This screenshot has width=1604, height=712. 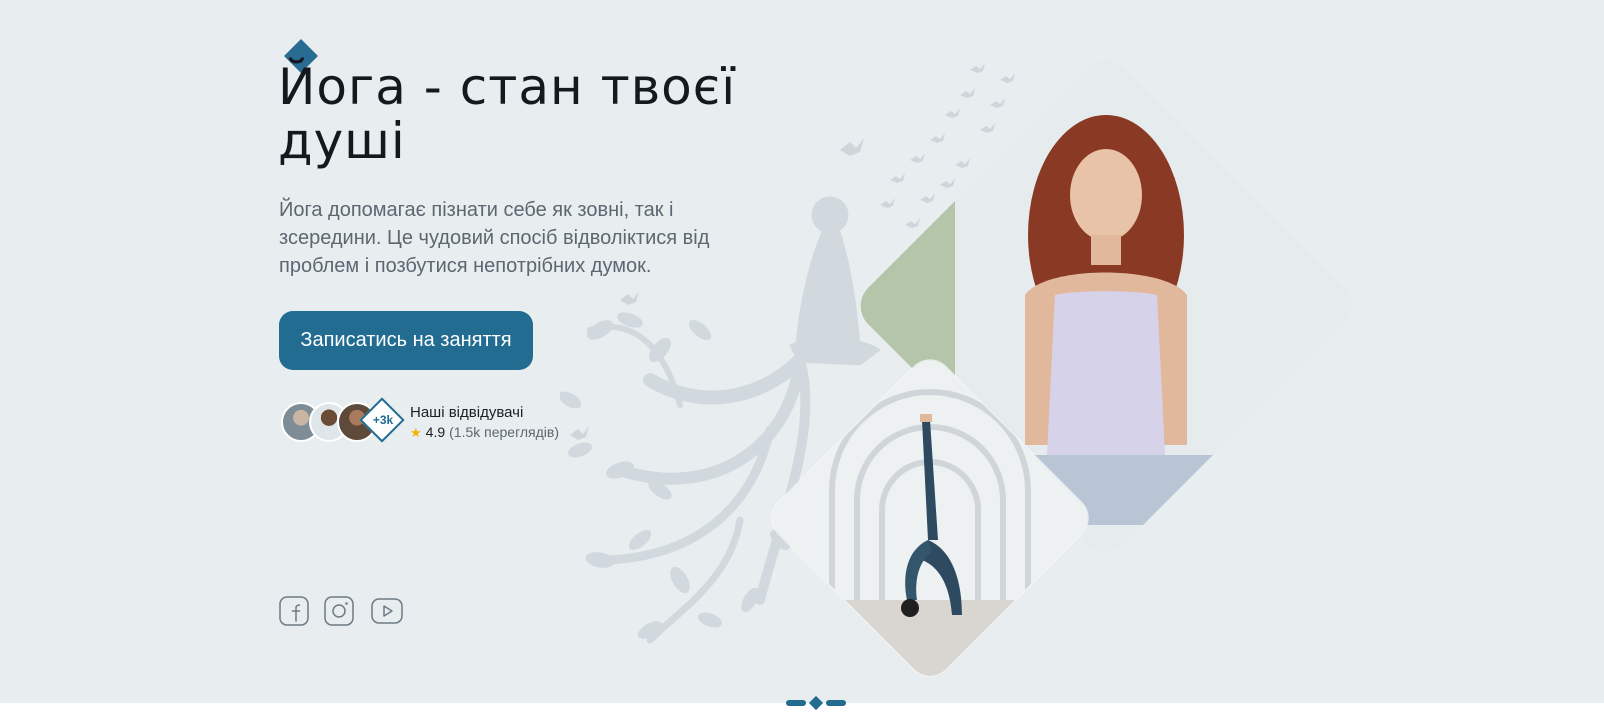 What do you see at coordinates (383, 420) in the screenshot?
I see `visitors-count-text: +3k` at bounding box center [383, 420].